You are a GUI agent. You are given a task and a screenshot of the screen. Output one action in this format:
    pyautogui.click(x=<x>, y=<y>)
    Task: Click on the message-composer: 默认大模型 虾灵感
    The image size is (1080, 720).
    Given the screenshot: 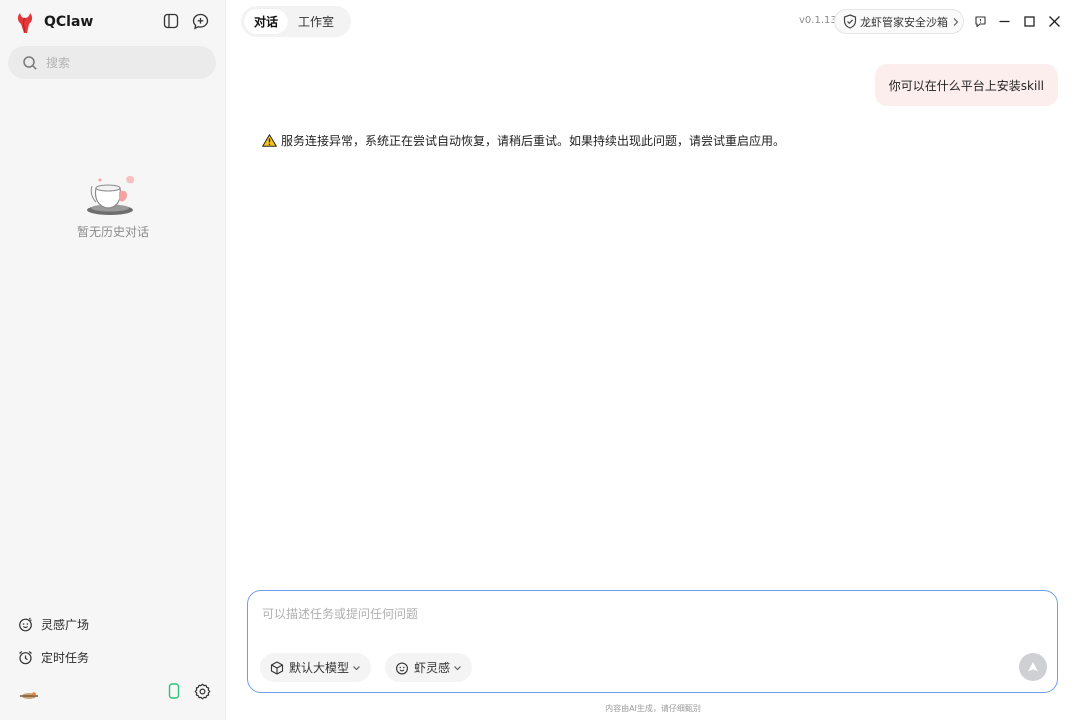 What is the action you would take?
    pyautogui.click(x=652, y=641)
    